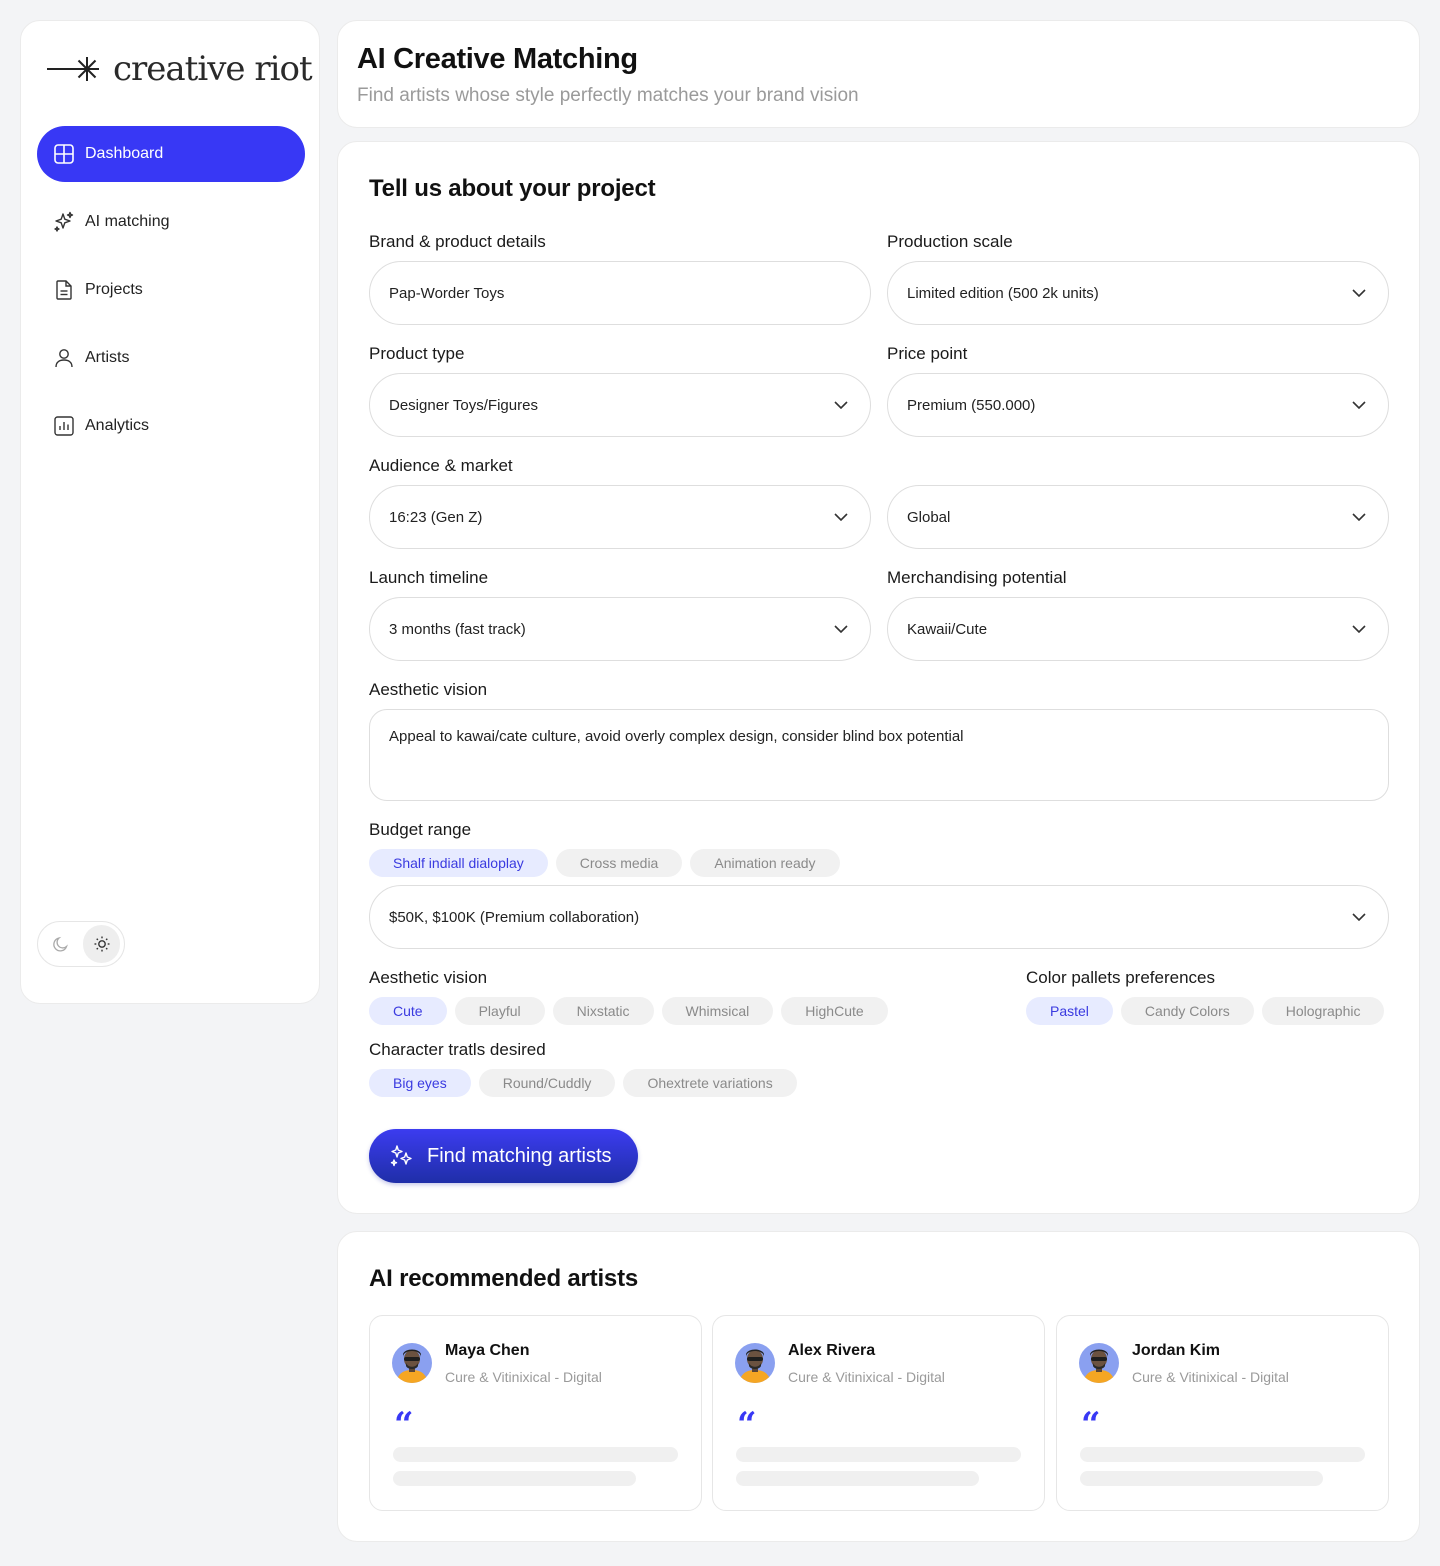 This screenshot has height=1566, width=1440. What do you see at coordinates (213, 69) in the screenshot?
I see `brand-name: creative riot` at bounding box center [213, 69].